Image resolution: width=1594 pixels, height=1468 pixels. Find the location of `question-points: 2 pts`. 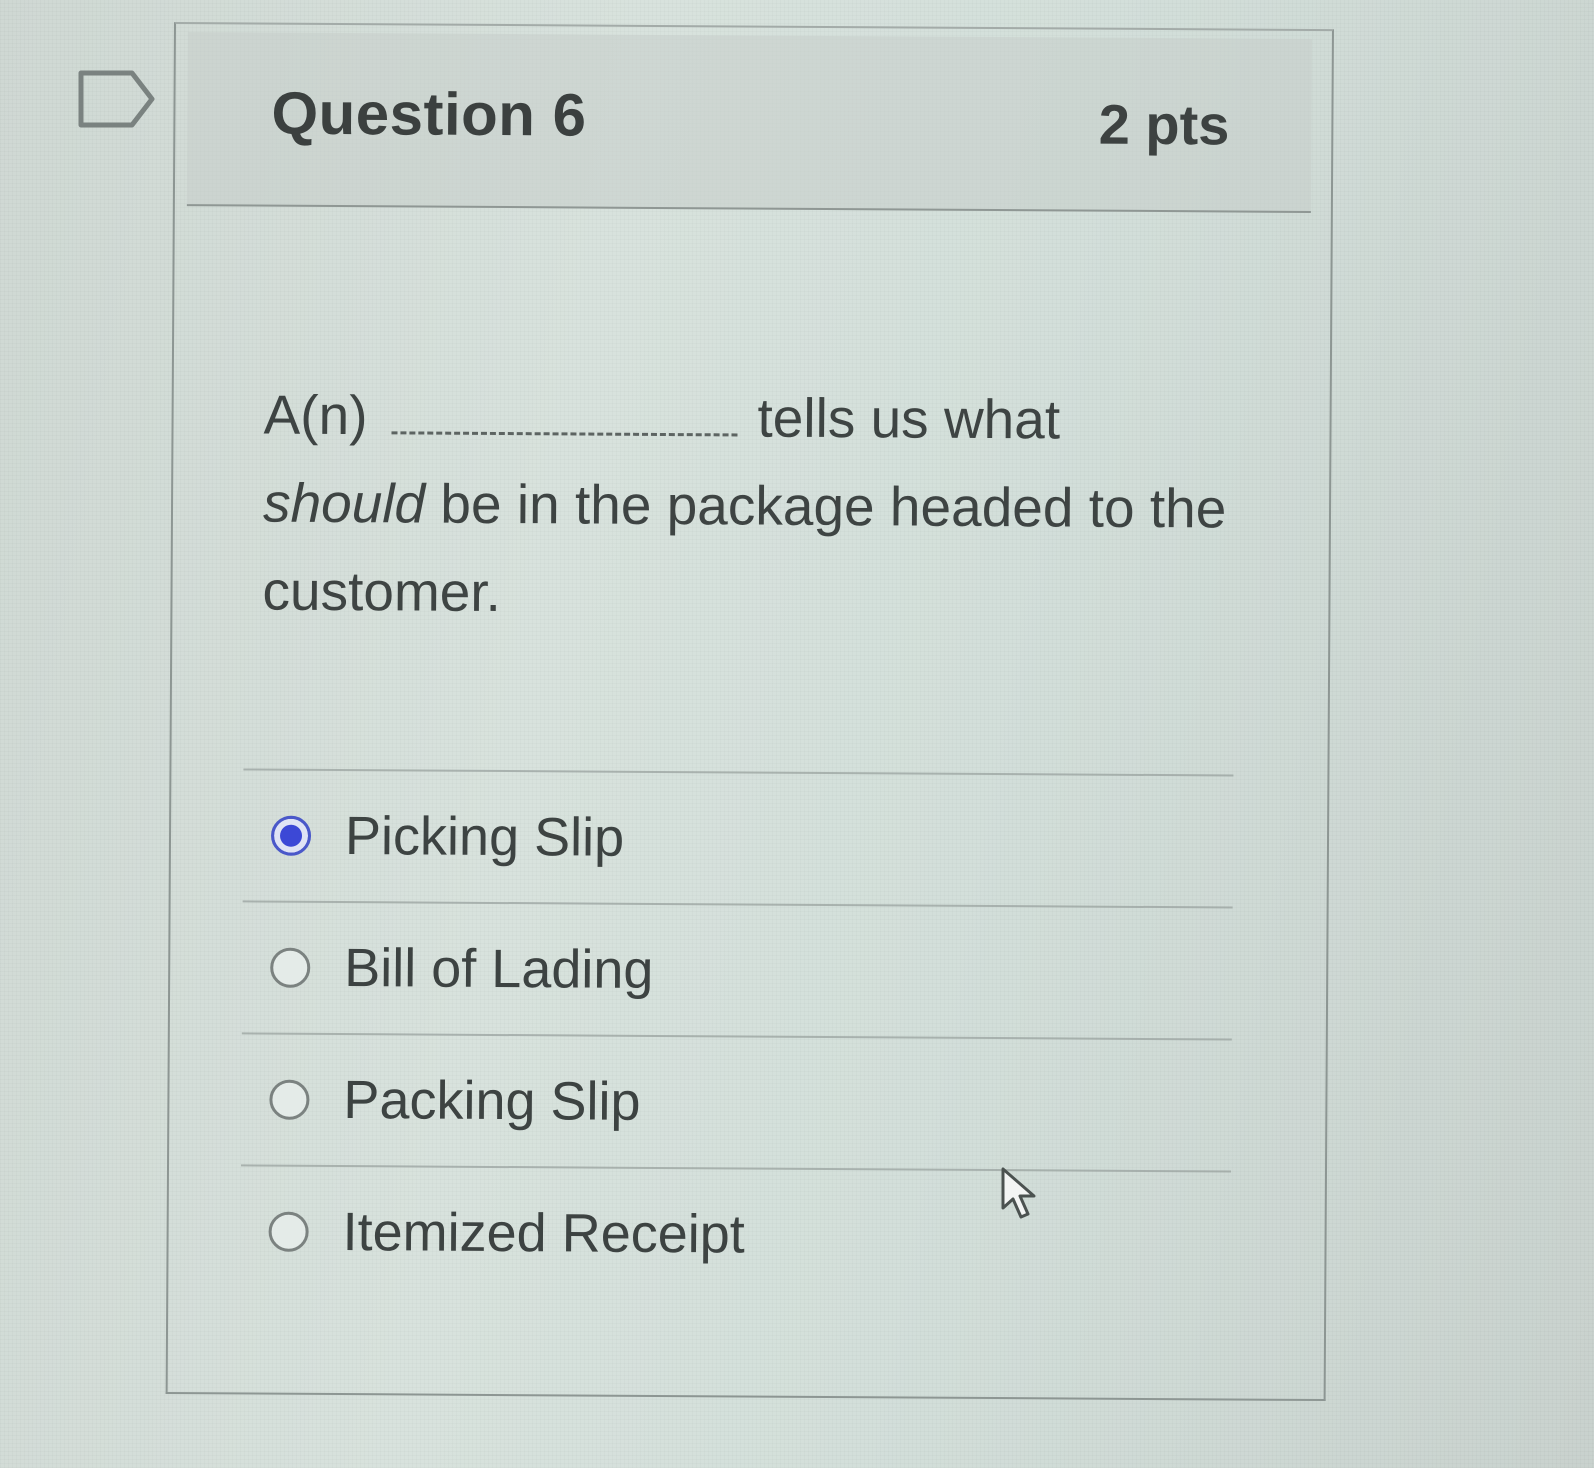

question-points: 2 pts is located at coordinates (1164, 124).